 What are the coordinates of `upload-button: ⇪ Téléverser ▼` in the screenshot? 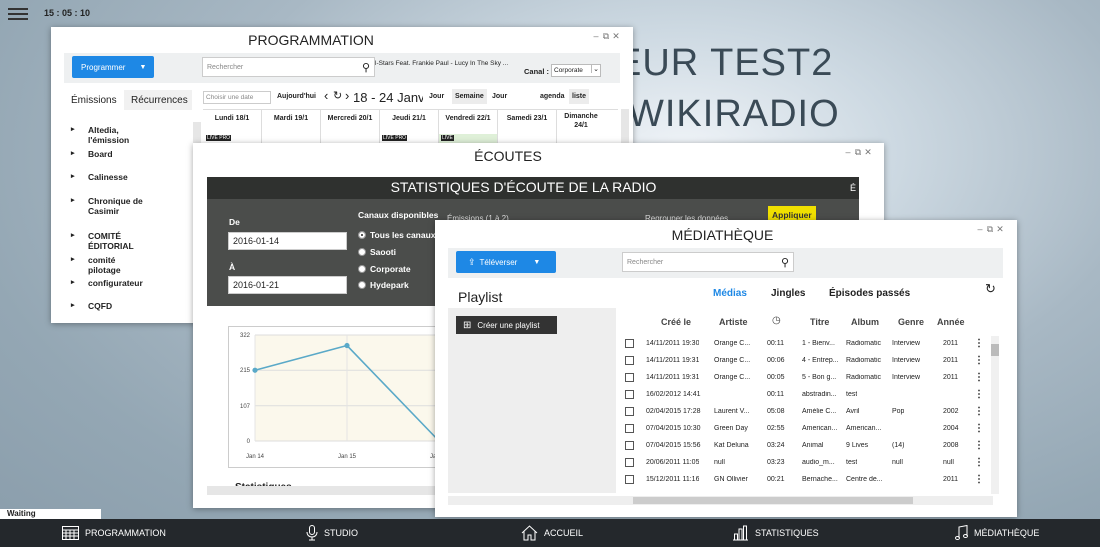 It's located at (506, 262).